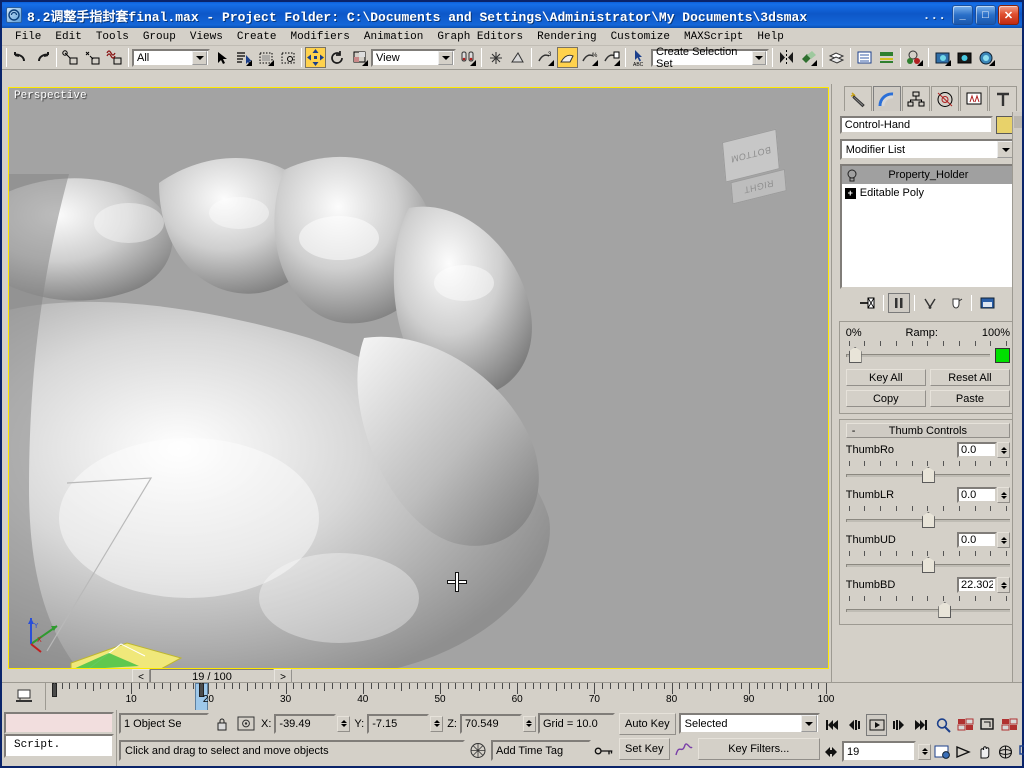  Describe the element at coordinates (986, 57) in the screenshot. I see `quick-render-icon` at that location.